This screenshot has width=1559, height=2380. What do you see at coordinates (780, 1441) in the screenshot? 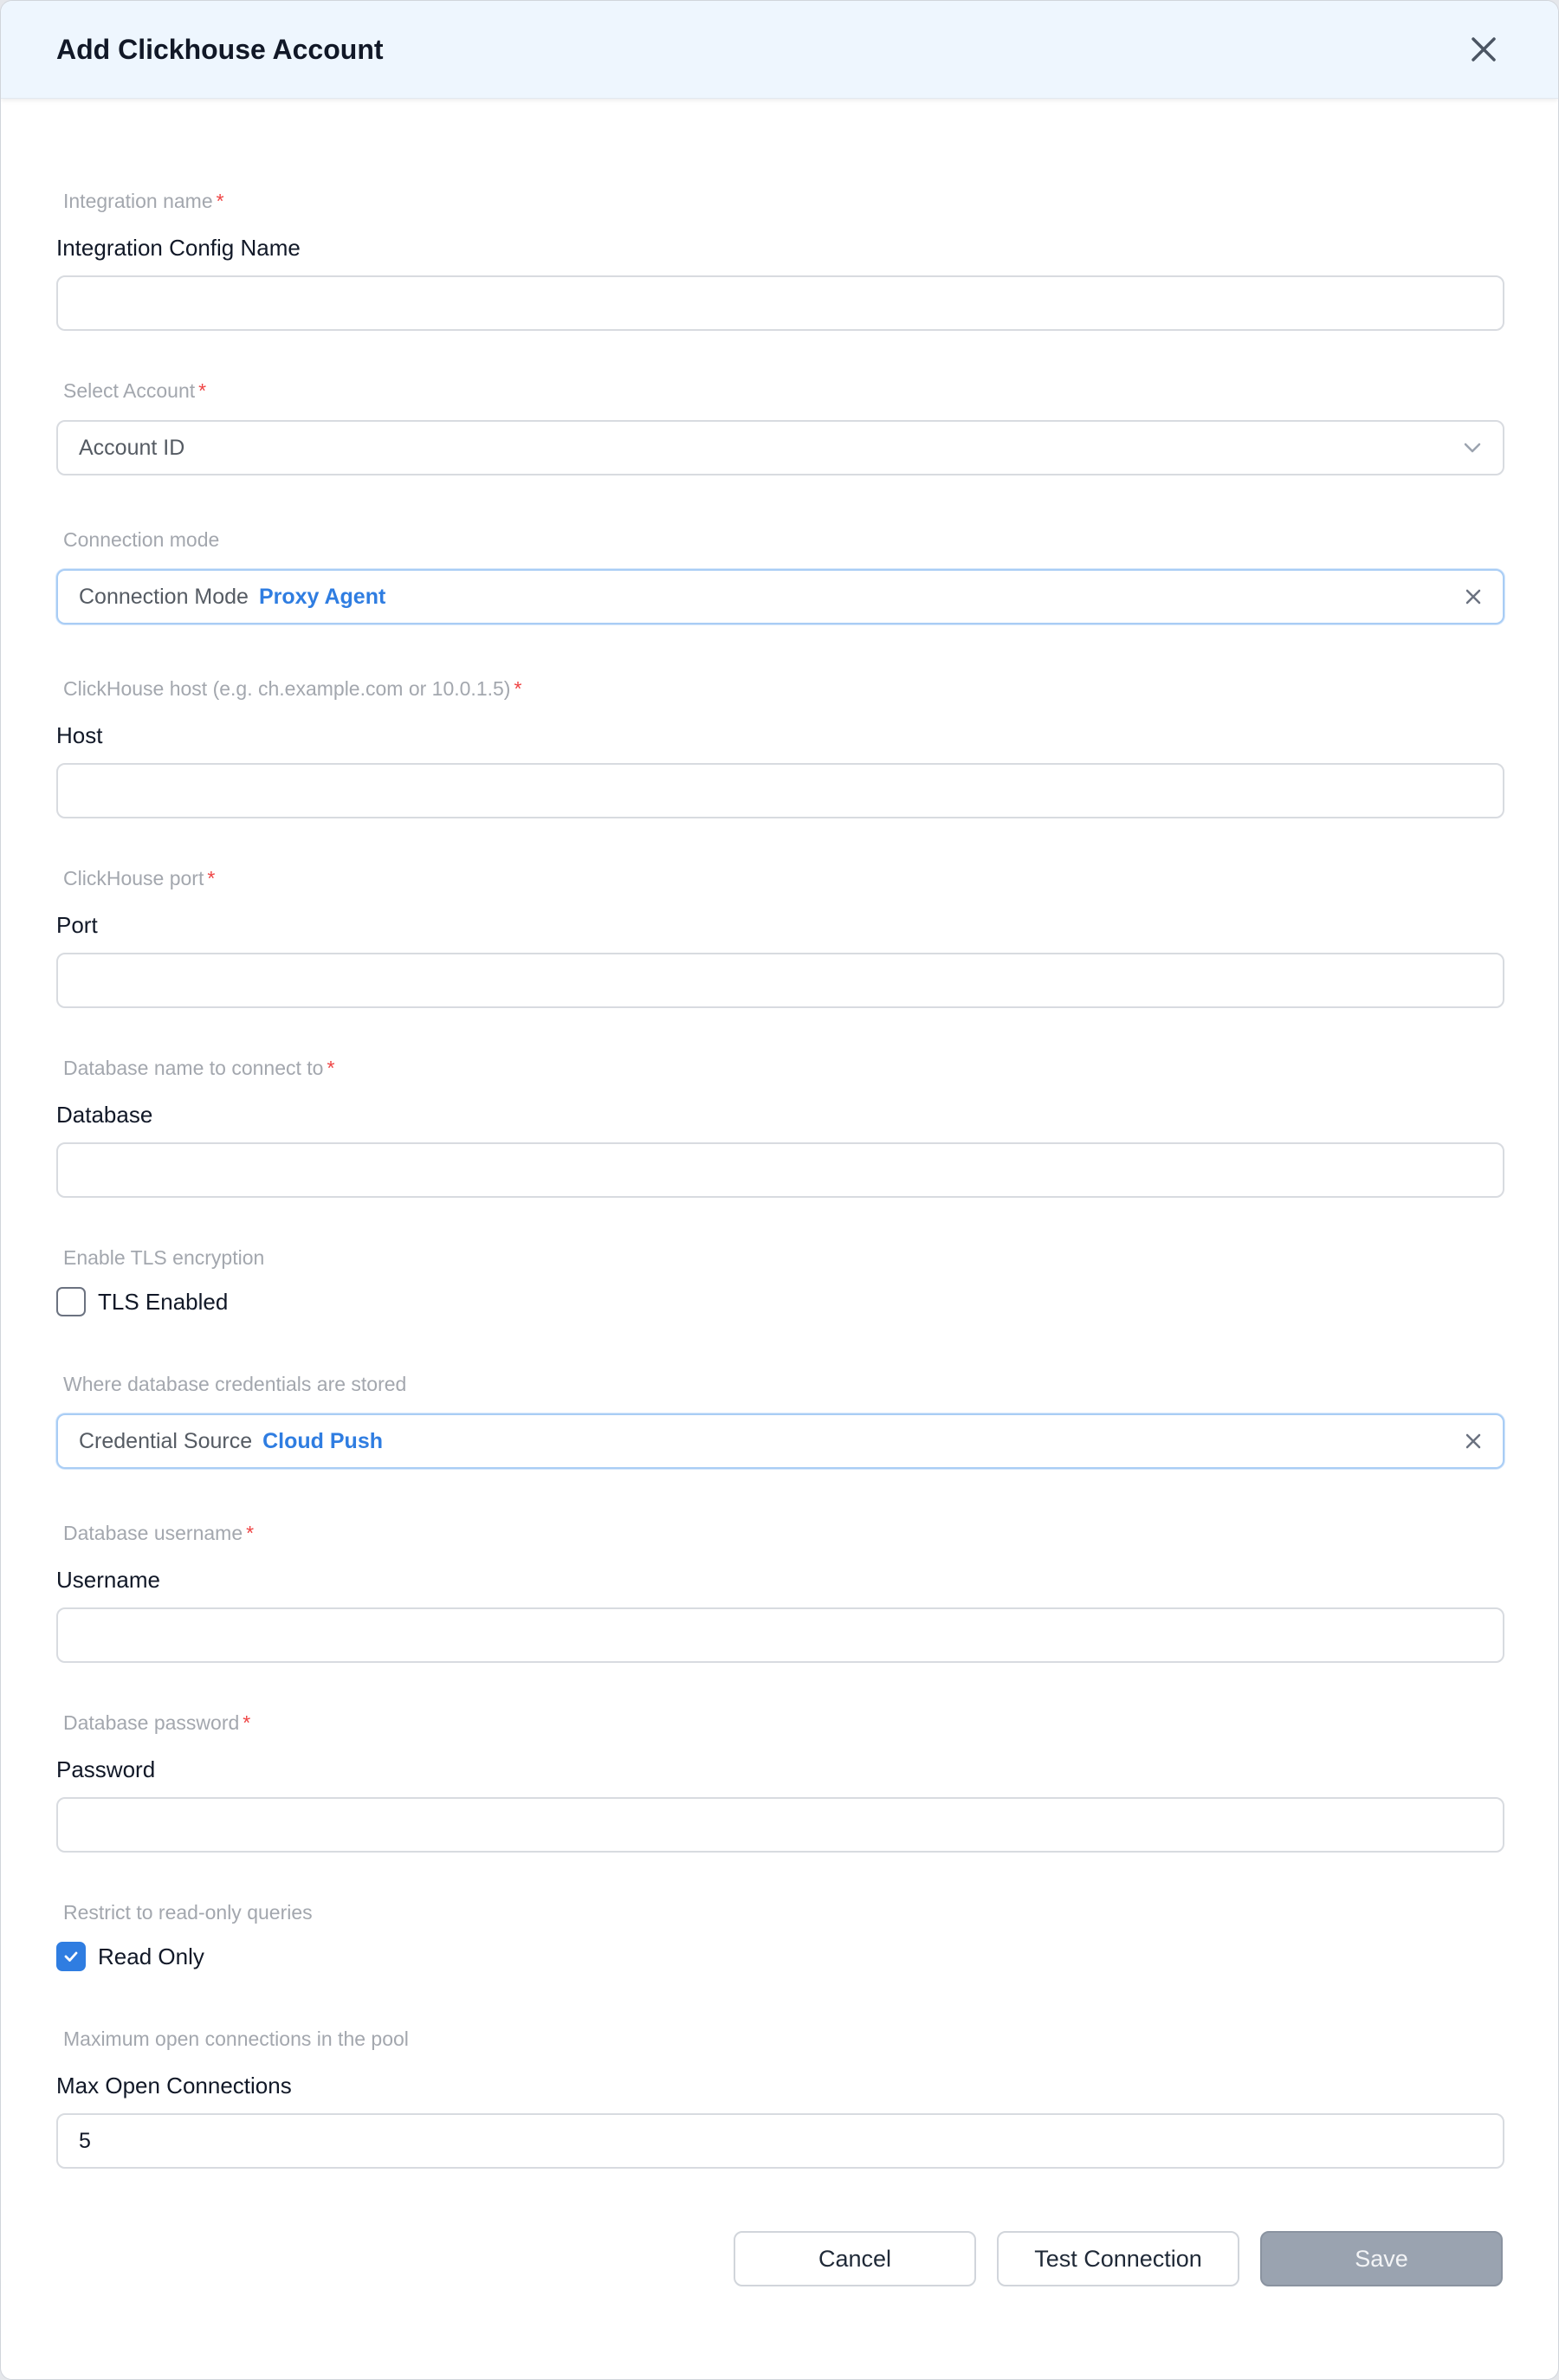
I see `credential-source-select: Credential Source Cloud Push` at bounding box center [780, 1441].